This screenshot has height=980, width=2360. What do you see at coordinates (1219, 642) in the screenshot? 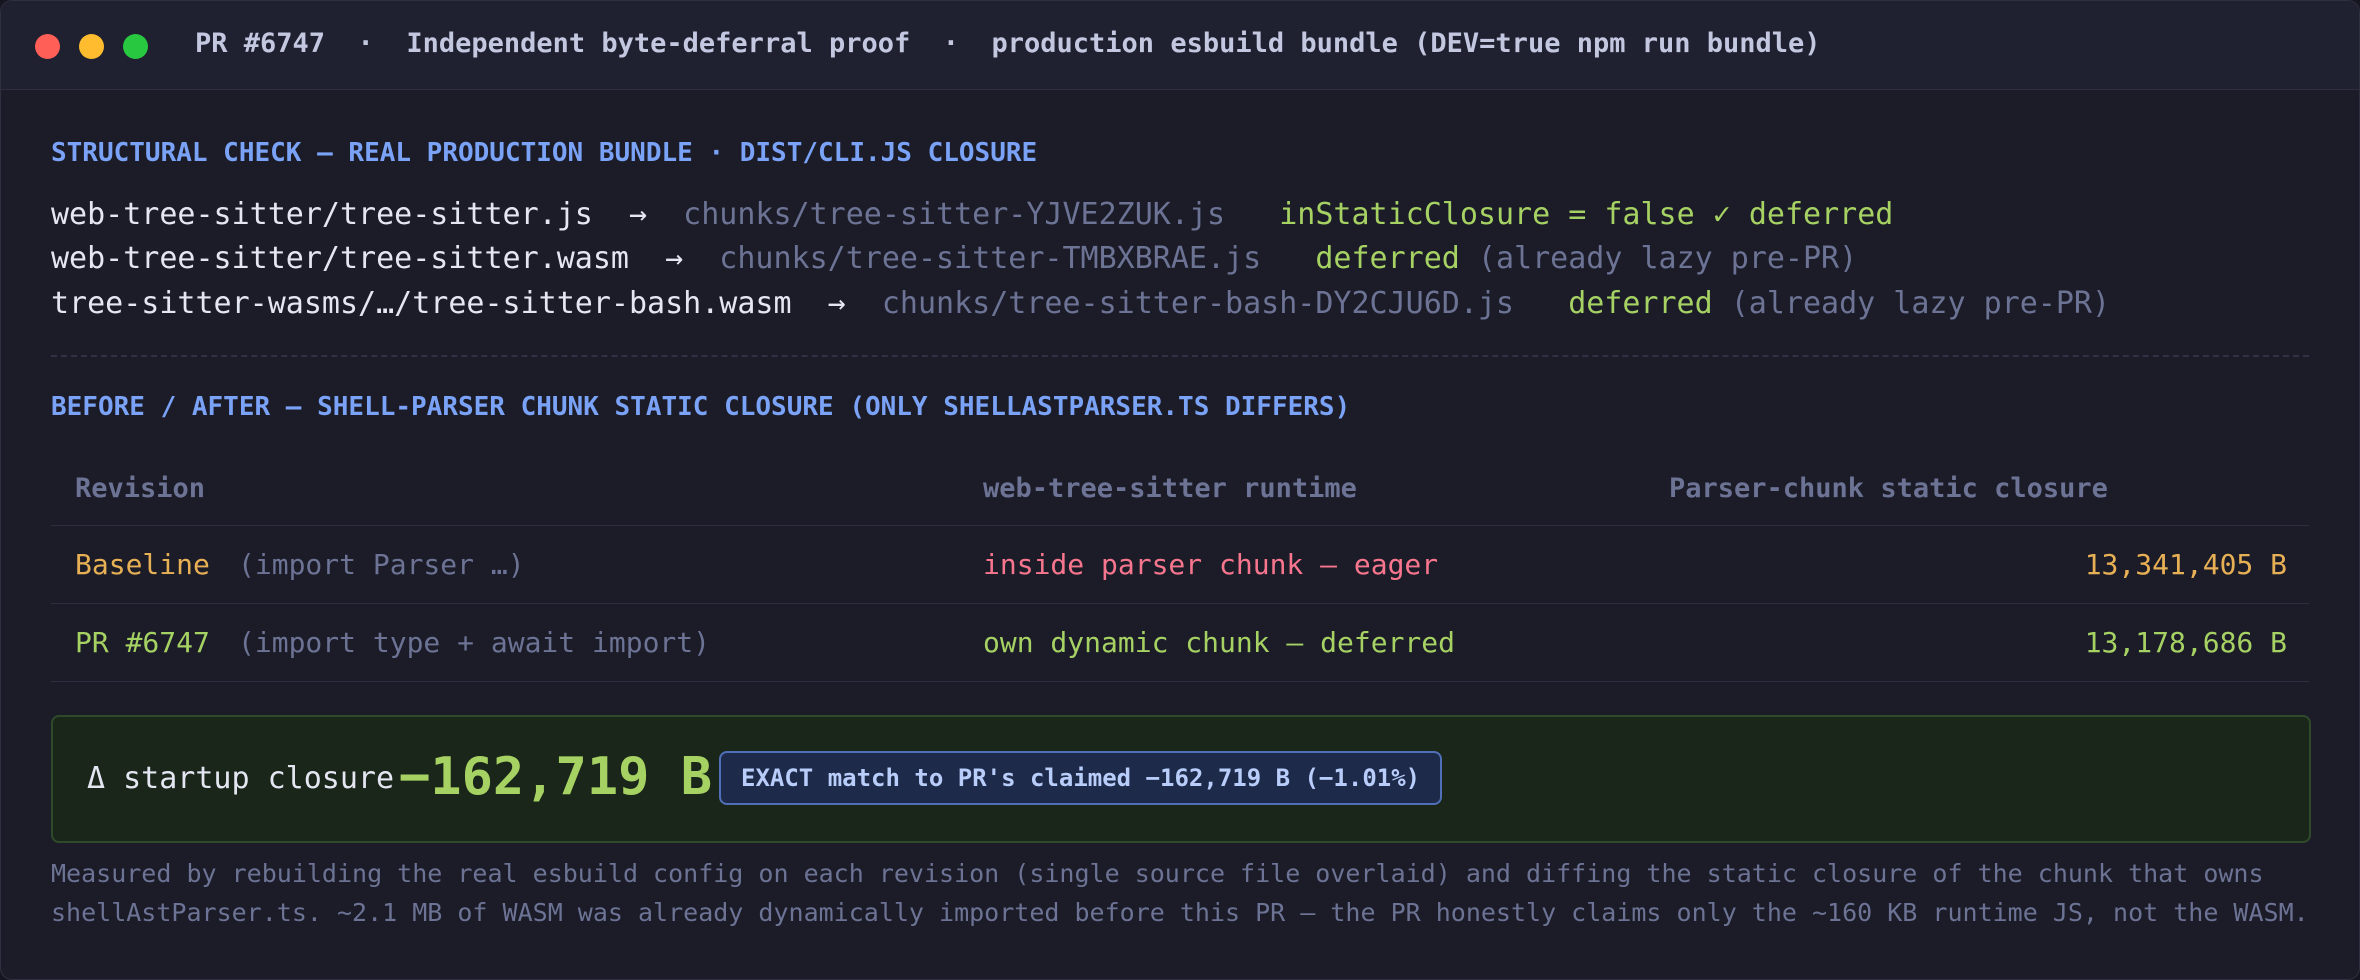
I see `runtime-placement: own dynamic chunk — deferred` at bounding box center [1219, 642].